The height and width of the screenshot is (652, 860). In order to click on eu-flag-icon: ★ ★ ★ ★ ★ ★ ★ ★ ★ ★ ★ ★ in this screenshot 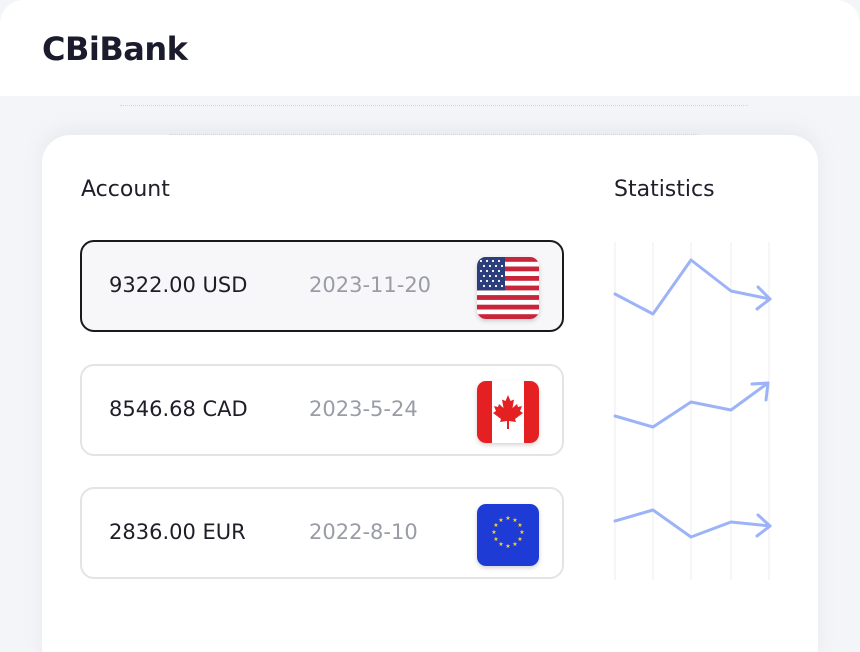, I will do `click(508, 535)`.